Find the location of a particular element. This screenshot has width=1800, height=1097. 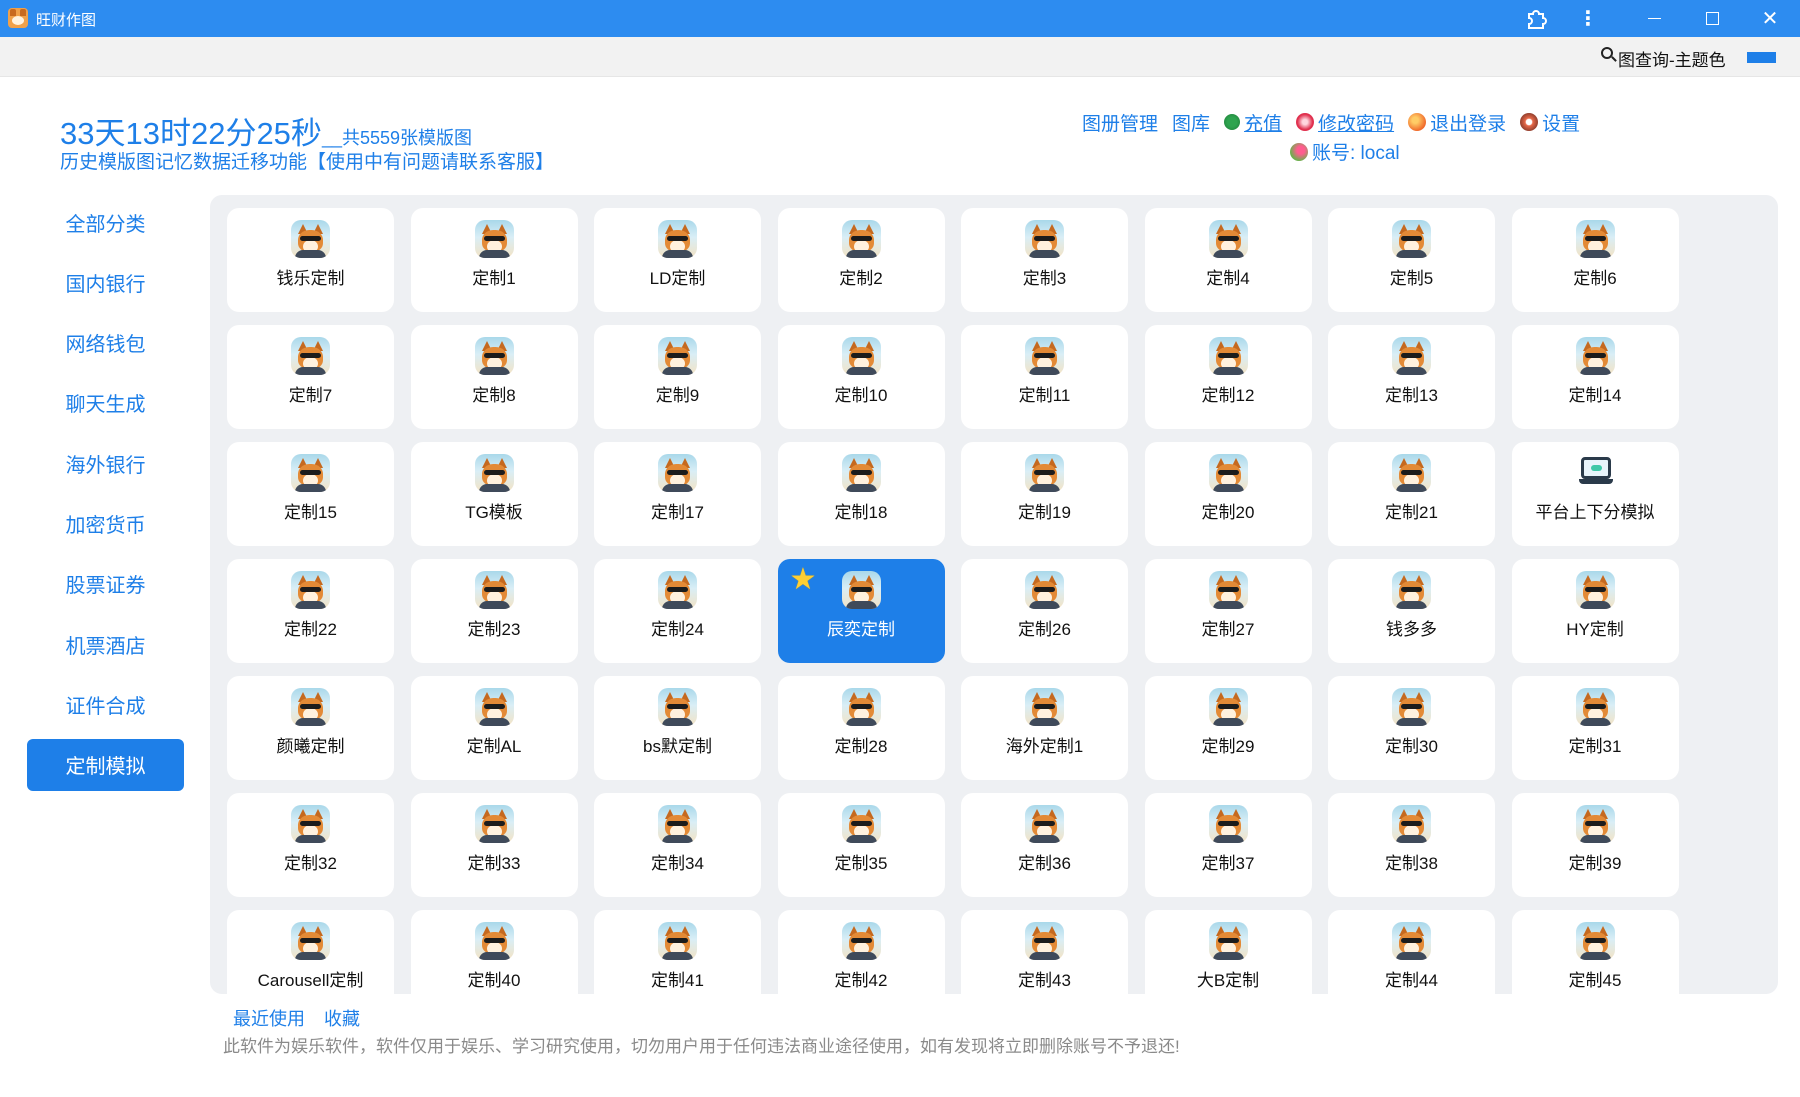

logout-link: 退出登录 is located at coordinates (1457, 122).